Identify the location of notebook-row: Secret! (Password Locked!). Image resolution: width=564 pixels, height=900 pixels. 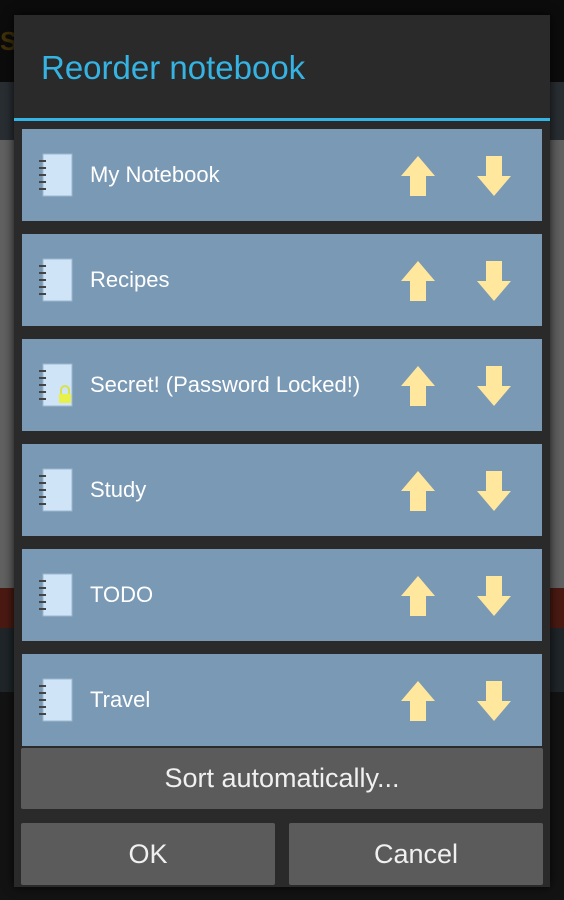
(282, 385).